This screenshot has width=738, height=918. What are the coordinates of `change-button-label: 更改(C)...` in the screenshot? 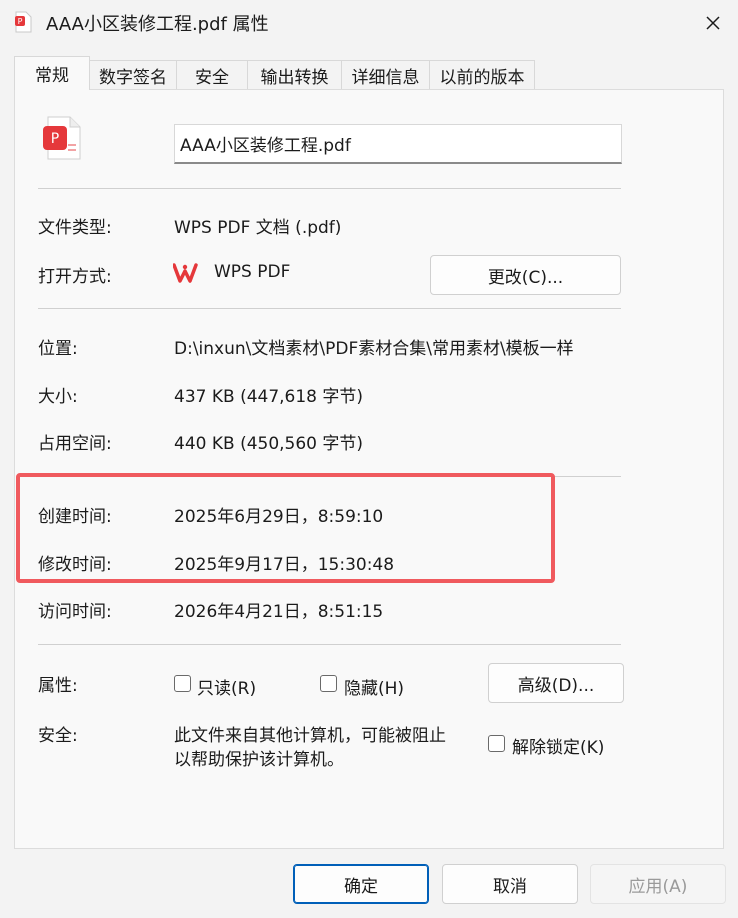 It's located at (525, 277).